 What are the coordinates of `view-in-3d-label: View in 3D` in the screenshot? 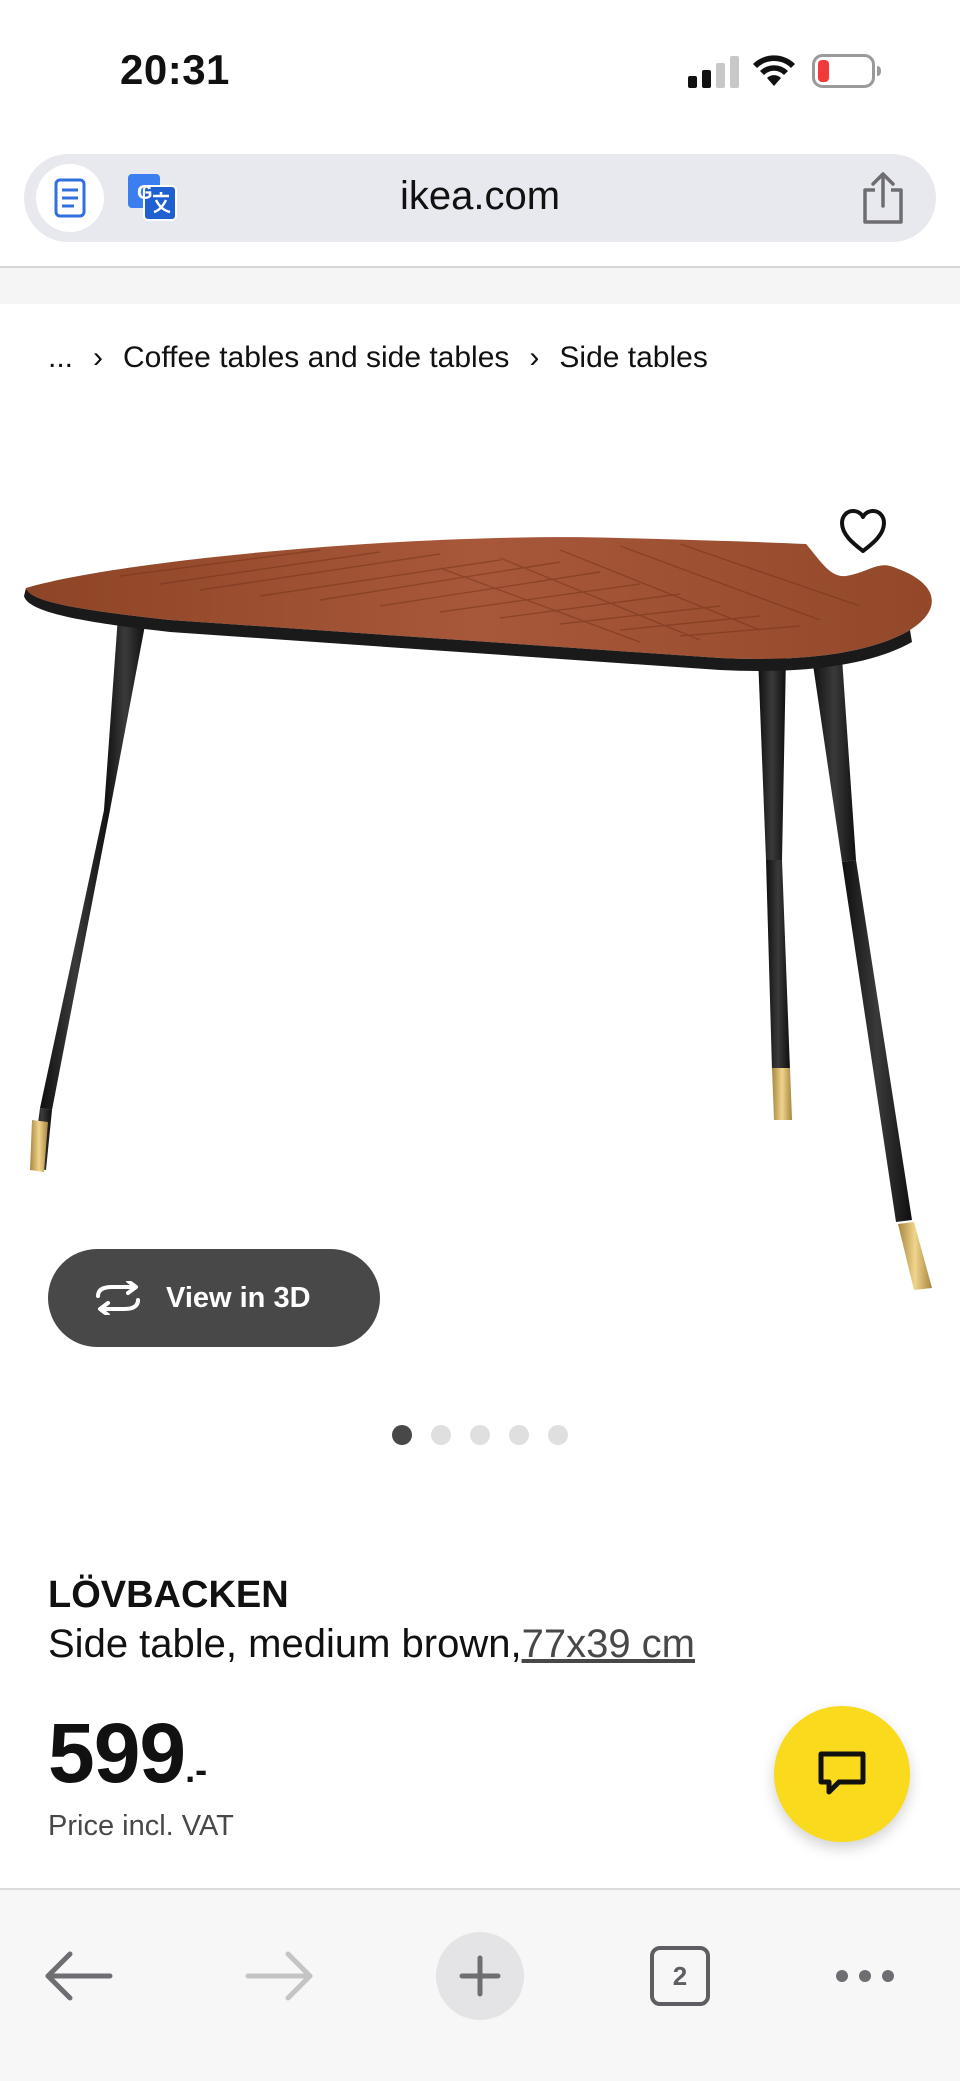 It's located at (238, 1297).